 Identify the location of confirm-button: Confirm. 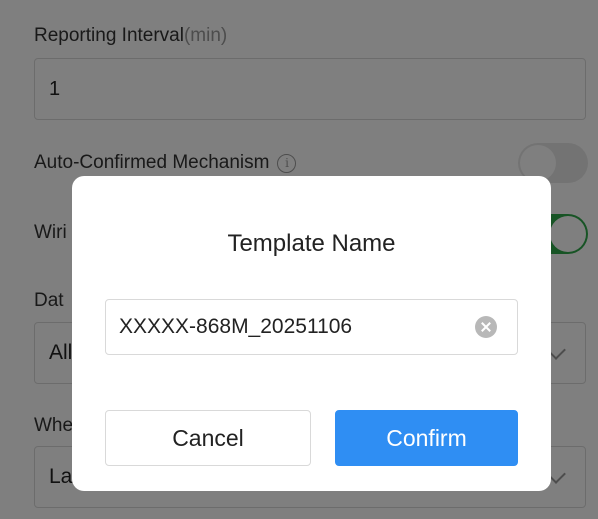
(426, 438).